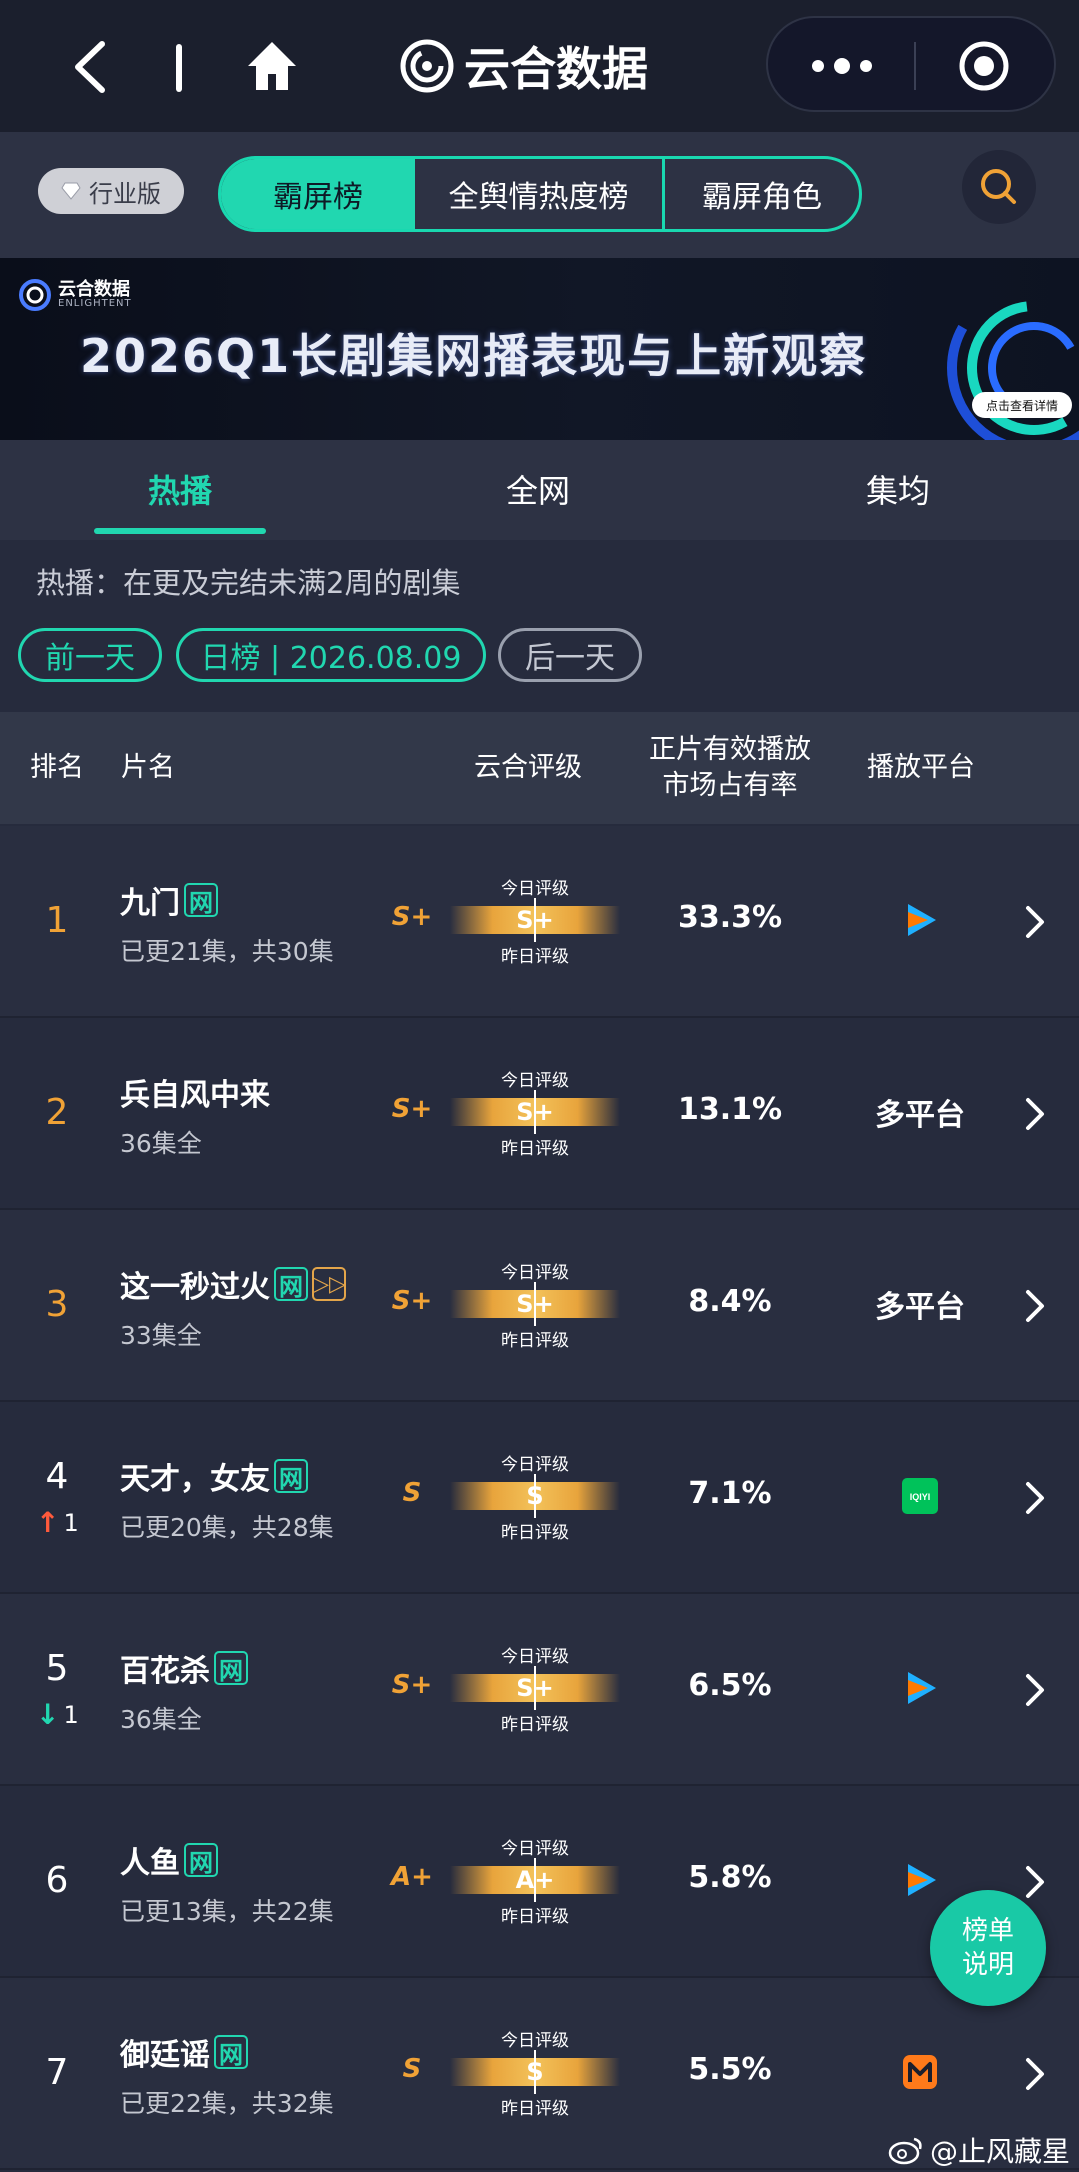 This screenshot has height=2172, width=1079. I want to click on tab-bapingbang: 霸屏榜, so click(318, 194).